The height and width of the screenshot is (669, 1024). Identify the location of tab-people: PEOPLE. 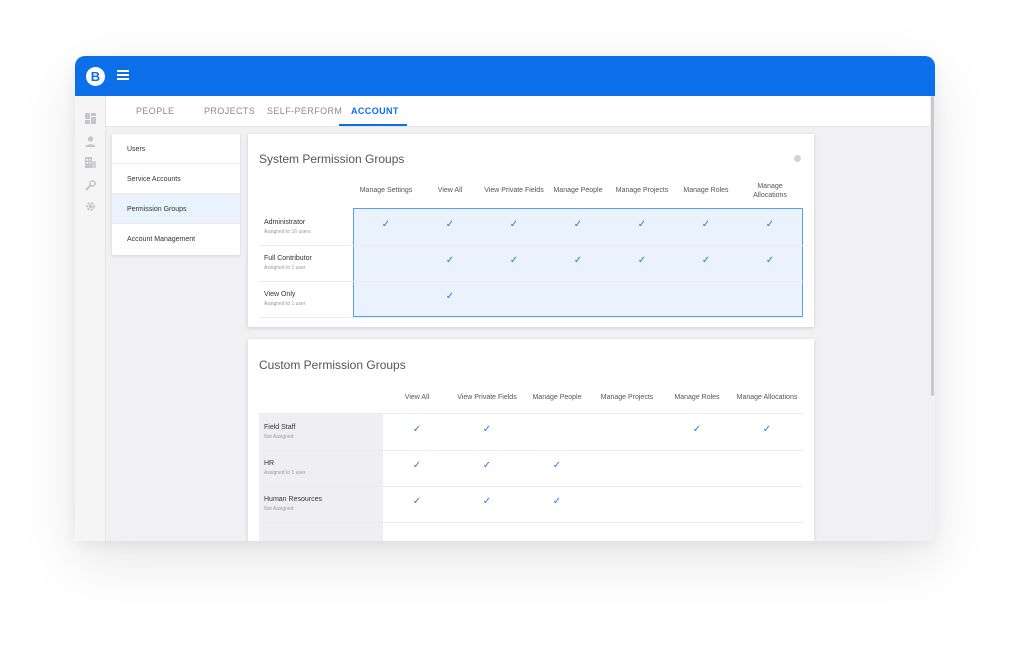
(155, 111).